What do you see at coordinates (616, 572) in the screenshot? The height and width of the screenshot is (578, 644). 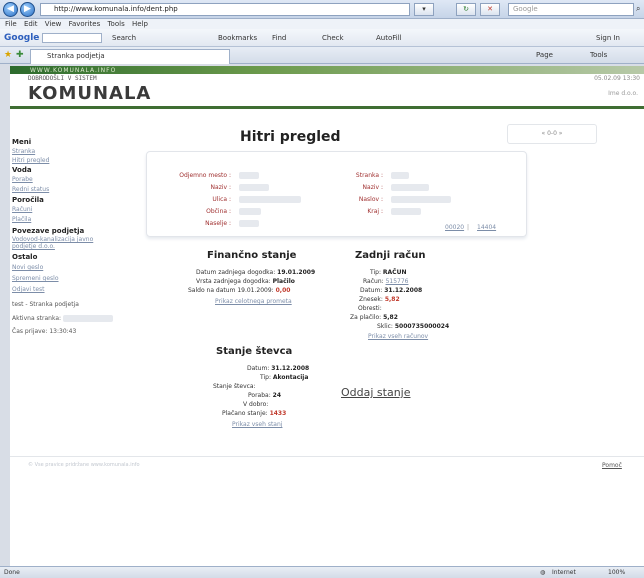 I see `zoom-level: 100%` at bounding box center [616, 572].